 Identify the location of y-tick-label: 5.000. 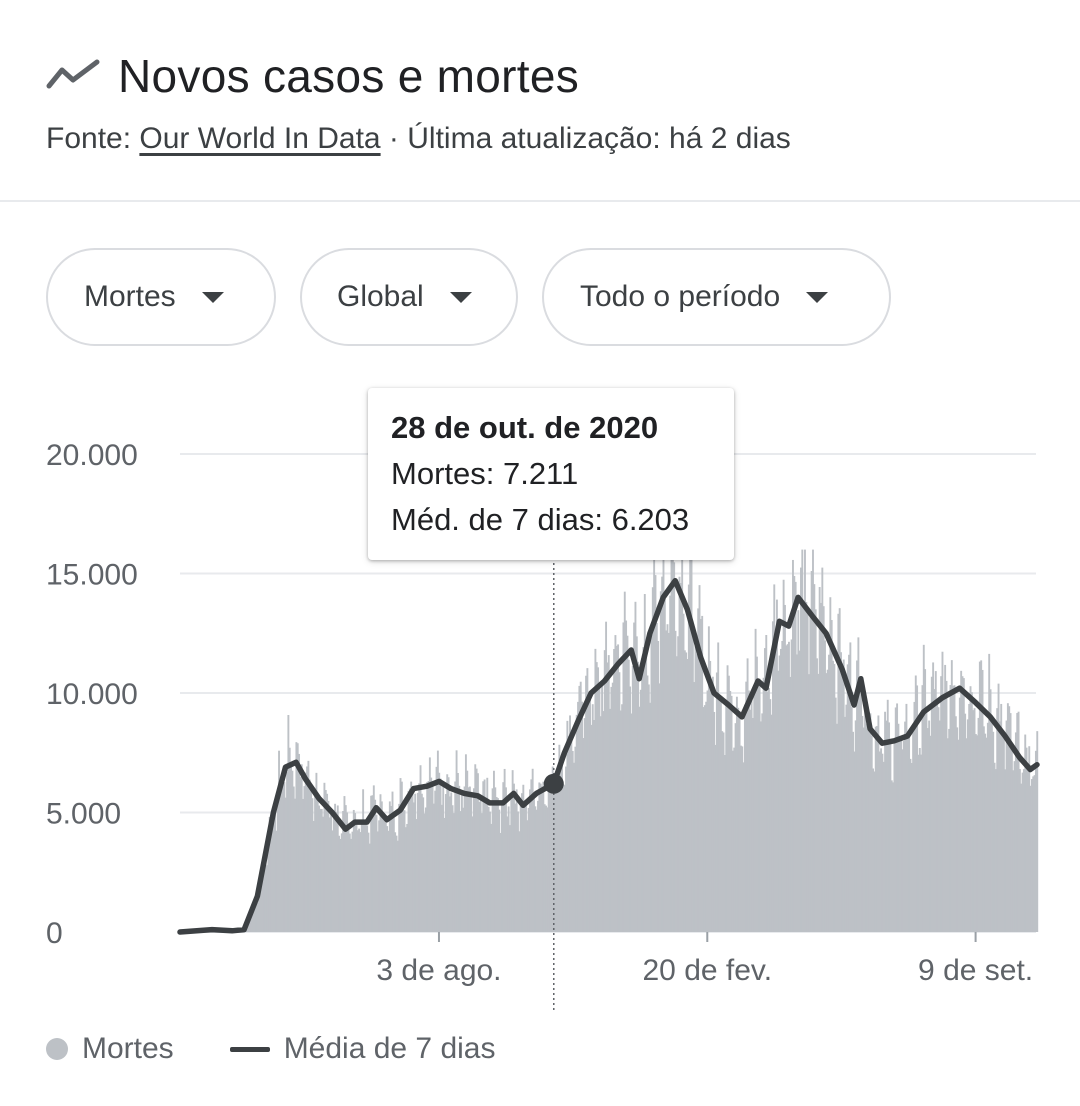
(83, 814).